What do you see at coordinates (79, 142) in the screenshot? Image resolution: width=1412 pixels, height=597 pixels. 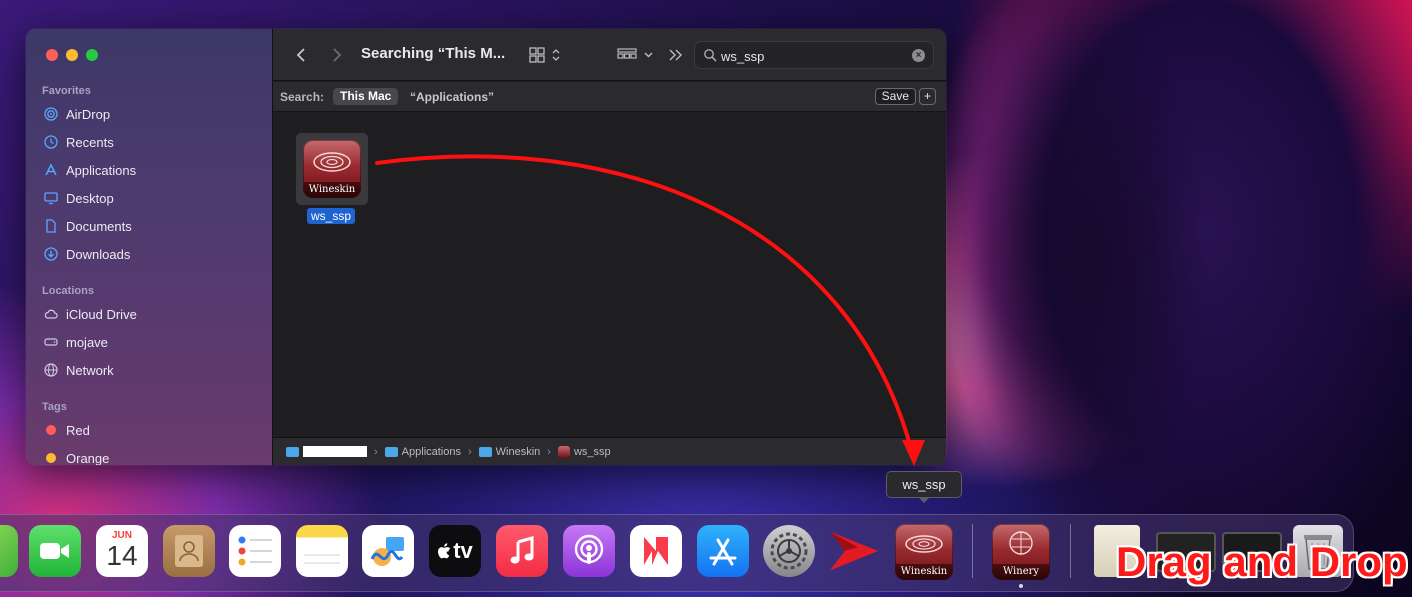 I see `sidebar-item-recents: Recents` at bounding box center [79, 142].